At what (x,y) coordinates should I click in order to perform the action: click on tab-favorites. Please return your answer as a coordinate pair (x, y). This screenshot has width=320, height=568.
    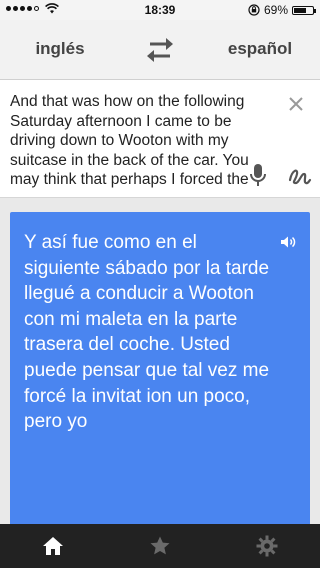
    Looking at the image, I should click on (160, 546).